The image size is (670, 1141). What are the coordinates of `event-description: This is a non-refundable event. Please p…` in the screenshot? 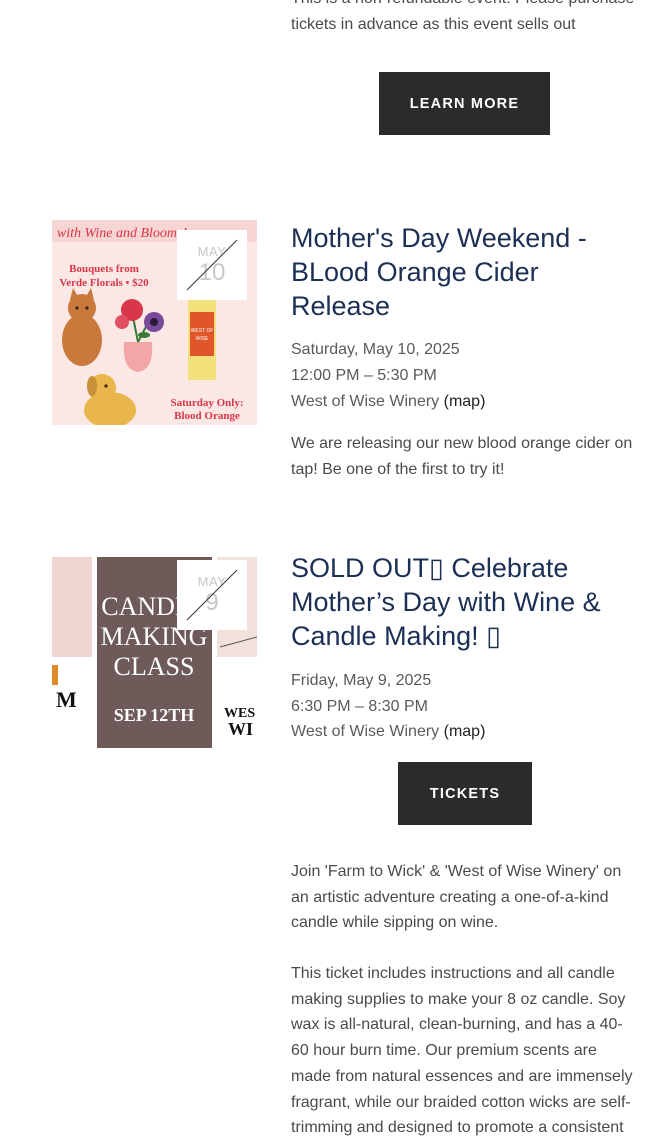 It's located at (462, 16).